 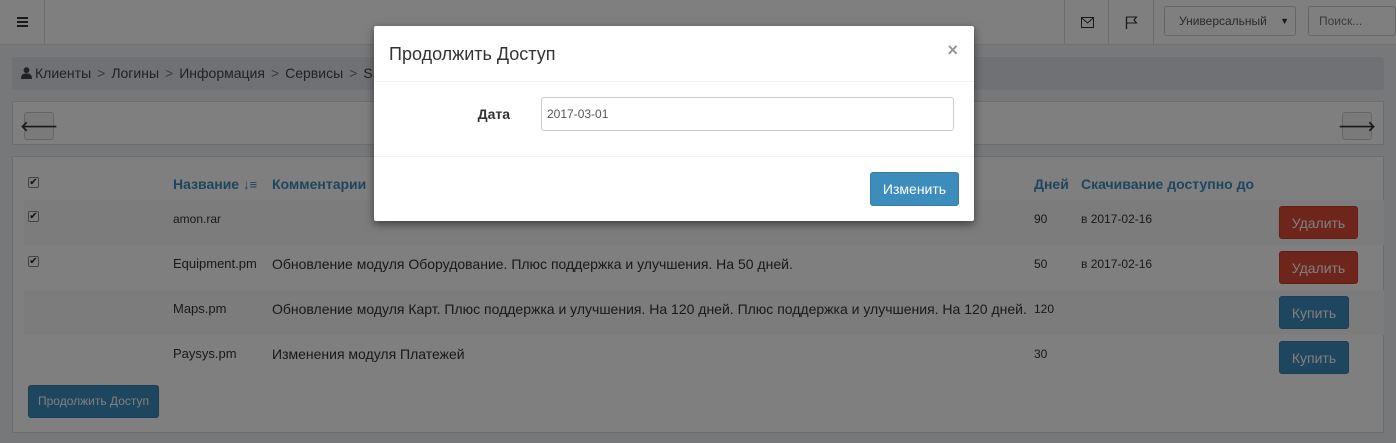 I want to click on modal-header: Продолжить Доступ ×, so click(x=674, y=54).